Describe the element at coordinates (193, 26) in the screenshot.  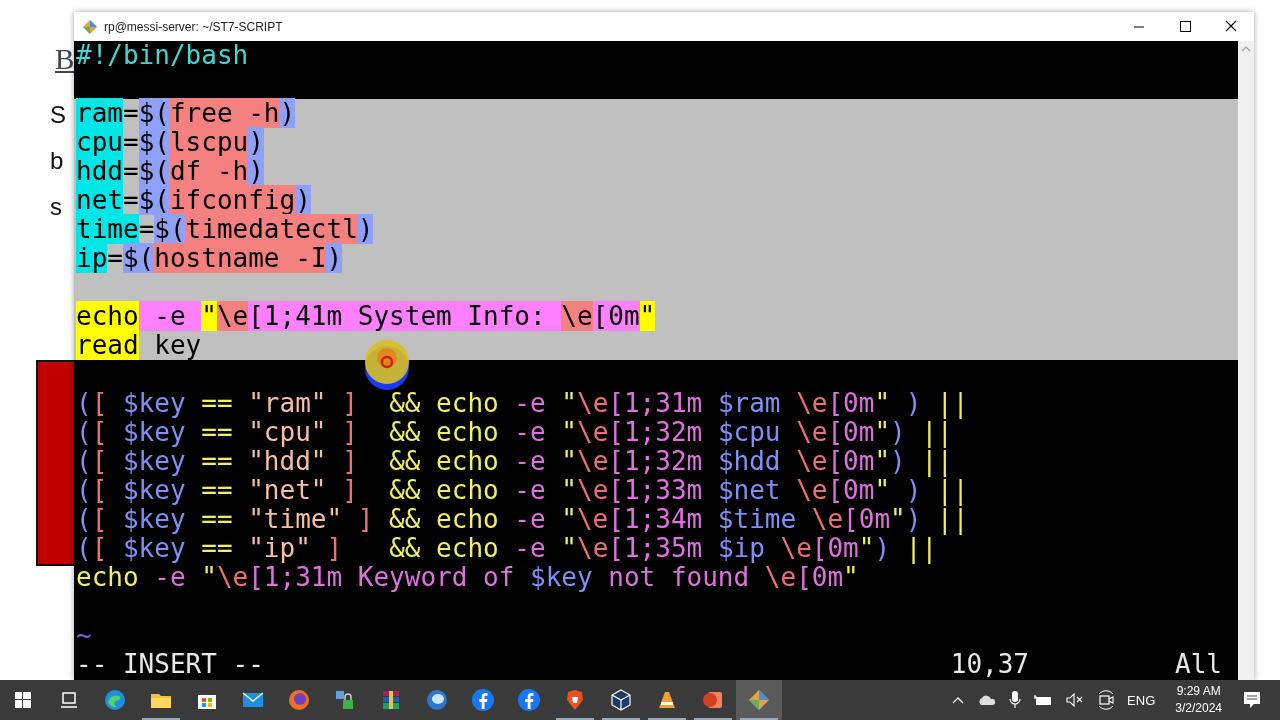
I see `window-title: rp@messi-server: ~/ST7-SCRIPT` at that location.